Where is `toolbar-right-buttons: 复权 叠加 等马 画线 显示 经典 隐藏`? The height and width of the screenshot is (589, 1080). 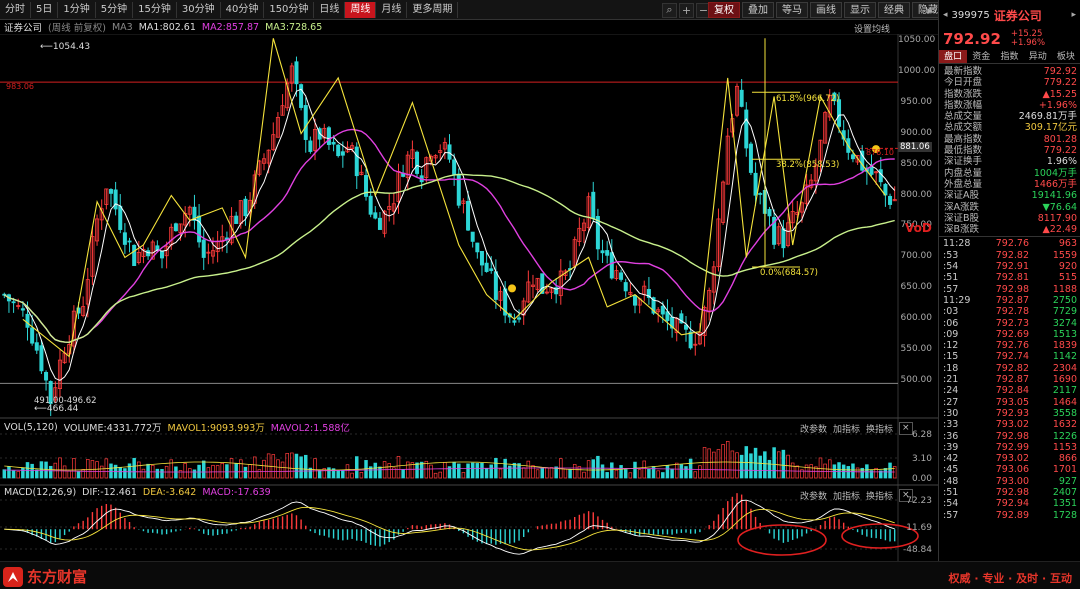
toolbar-right-buttons: 复权 叠加 等马 画线 显示 经典 隐藏 is located at coordinates (826, 10).